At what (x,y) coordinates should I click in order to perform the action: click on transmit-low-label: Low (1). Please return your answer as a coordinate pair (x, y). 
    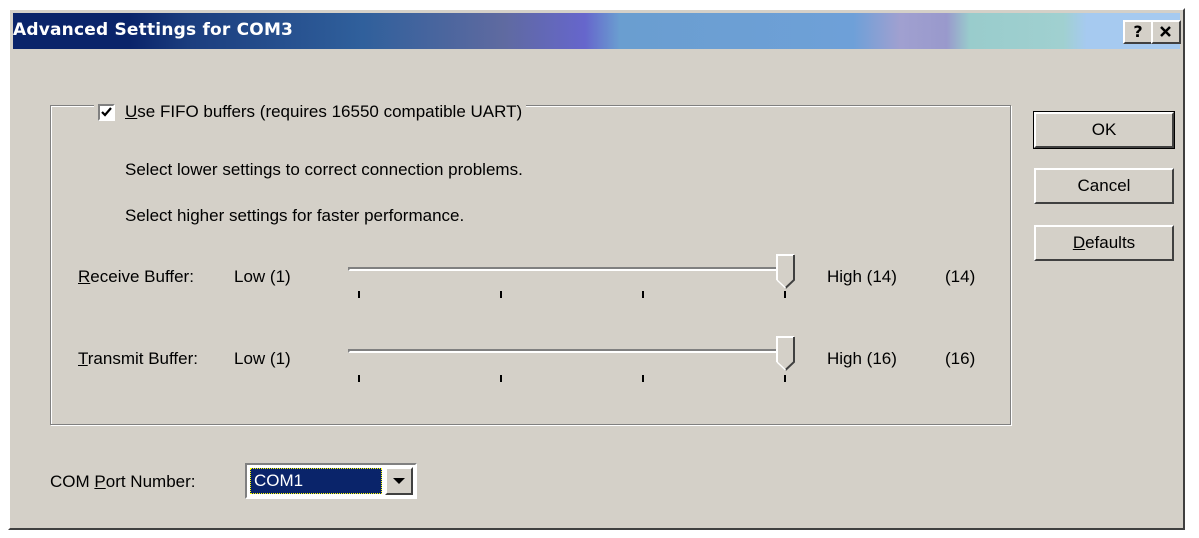
    Looking at the image, I should click on (262, 358).